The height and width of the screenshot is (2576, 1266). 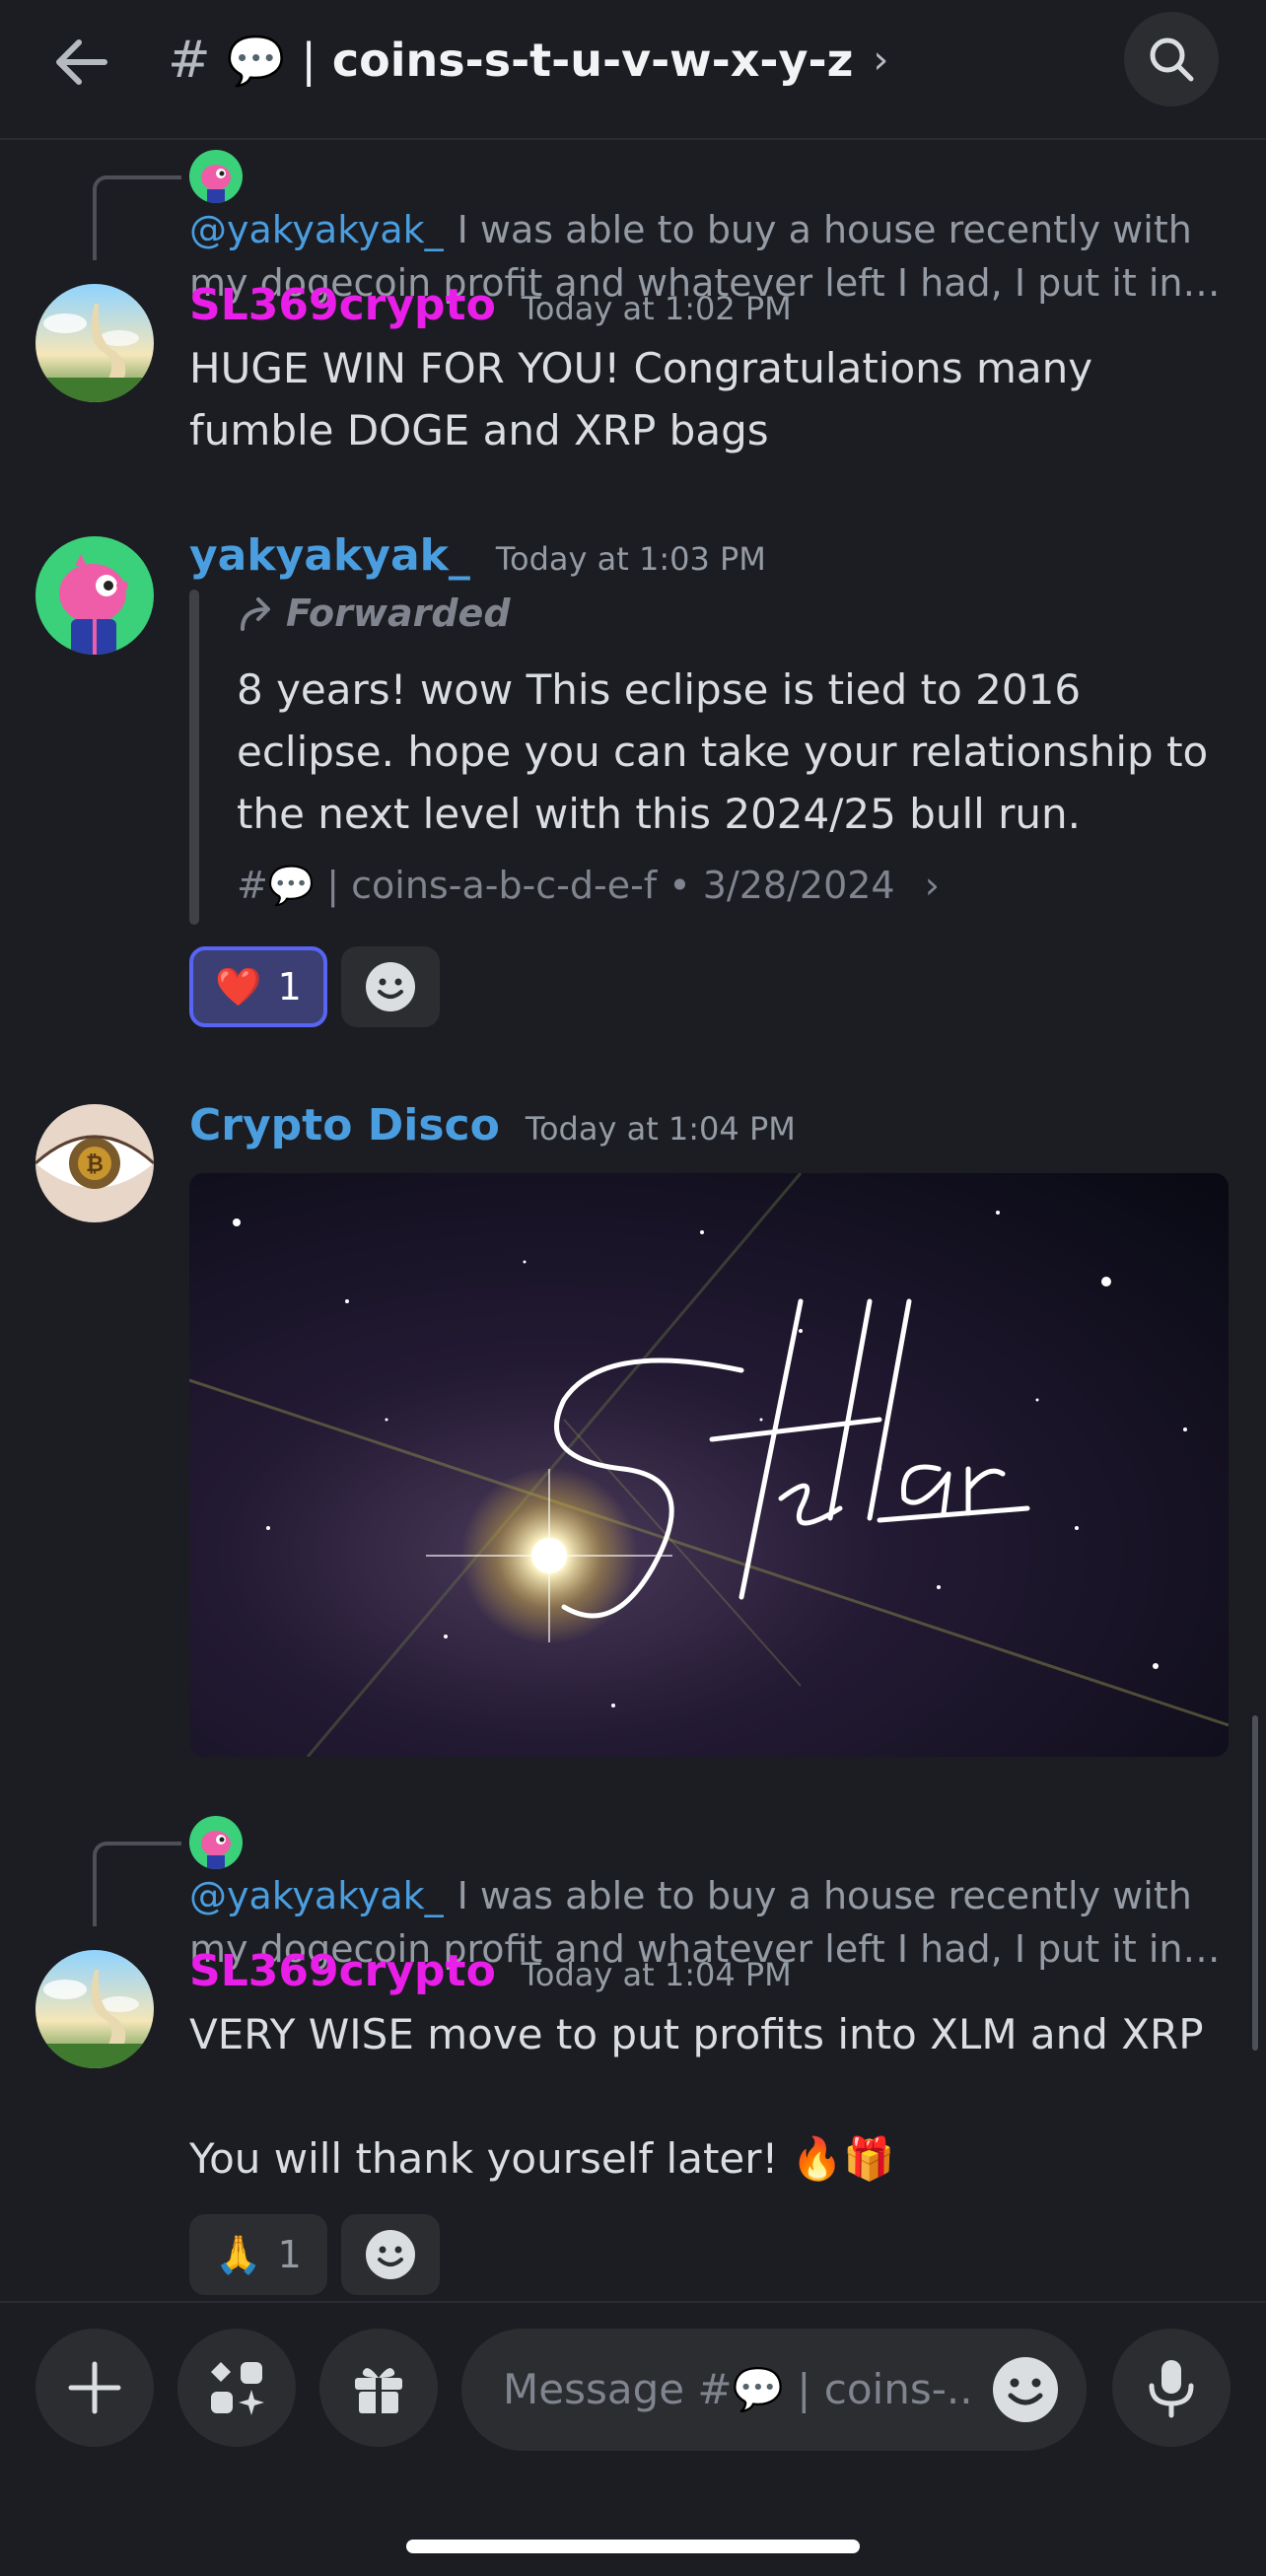 I want to click on channel-header: # 💬 | coins-s-t-u-v-w-x-y-z ›, so click(x=633, y=70).